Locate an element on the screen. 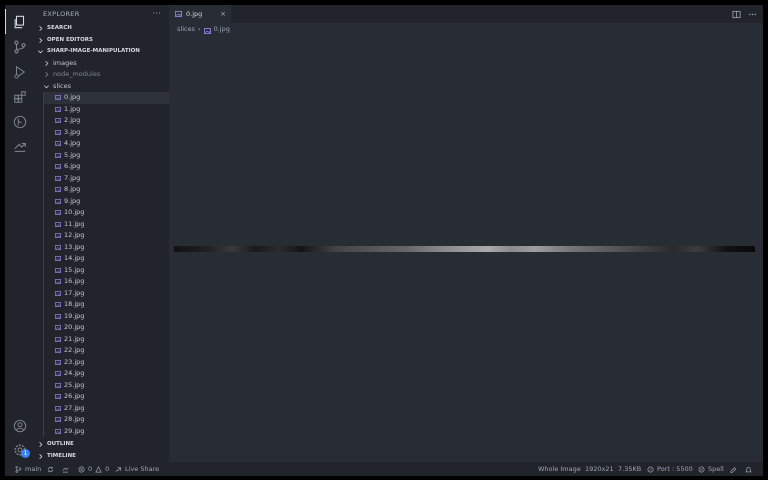 The width and height of the screenshot is (768, 480). branch-indicator: main is located at coordinates (28, 469).